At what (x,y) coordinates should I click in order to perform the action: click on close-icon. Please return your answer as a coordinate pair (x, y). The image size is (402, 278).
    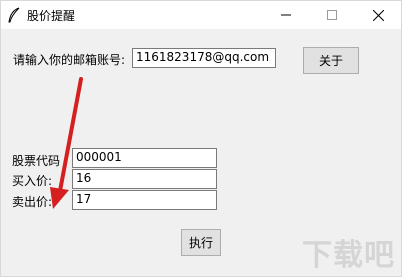
    Looking at the image, I should click on (378, 15).